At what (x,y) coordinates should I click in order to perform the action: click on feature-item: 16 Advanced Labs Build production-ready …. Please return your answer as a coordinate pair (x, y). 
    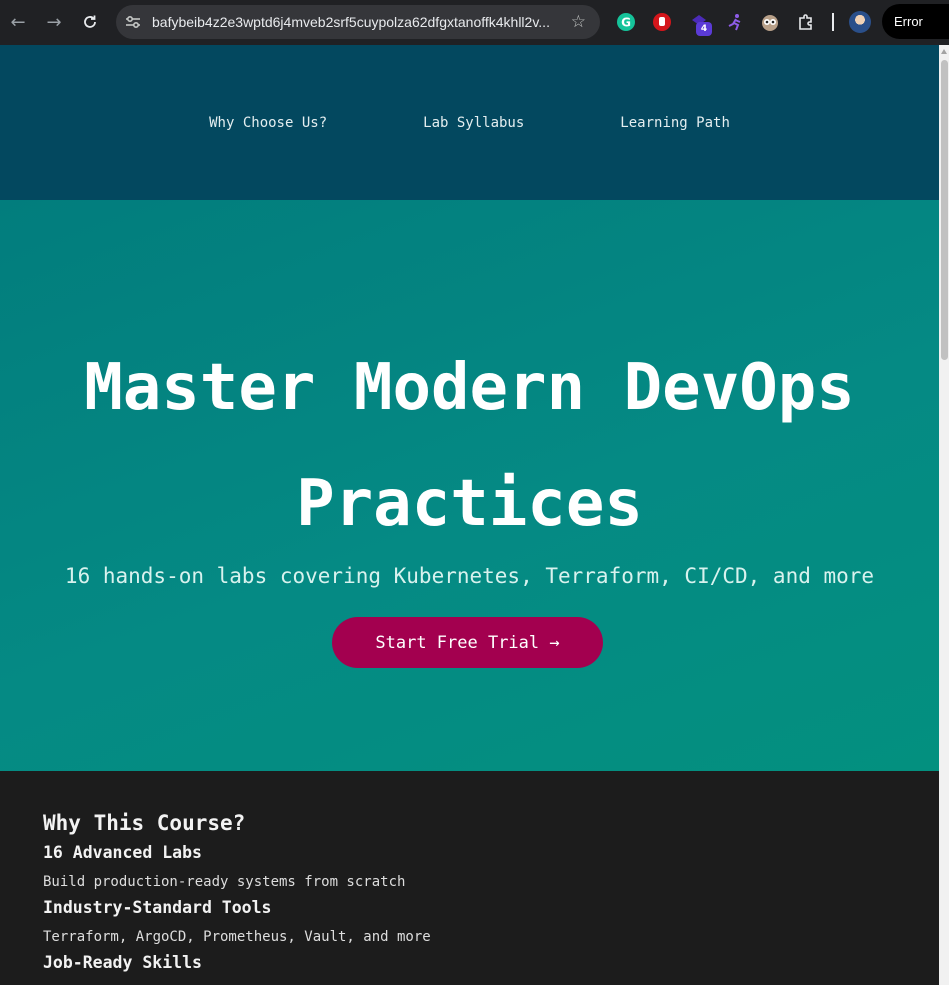
    Looking at the image, I should click on (469, 866).